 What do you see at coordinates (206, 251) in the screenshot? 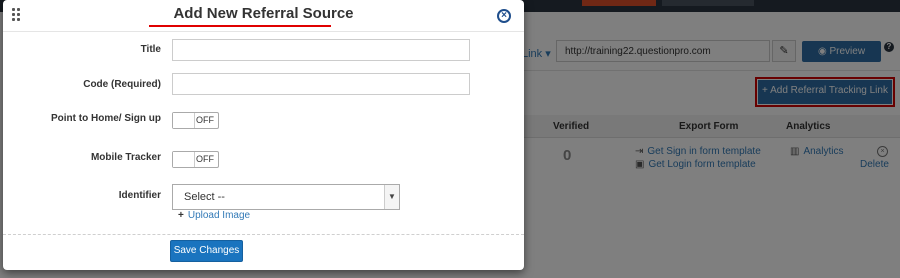
I see `save-changes-button: Save Changes` at bounding box center [206, 251].